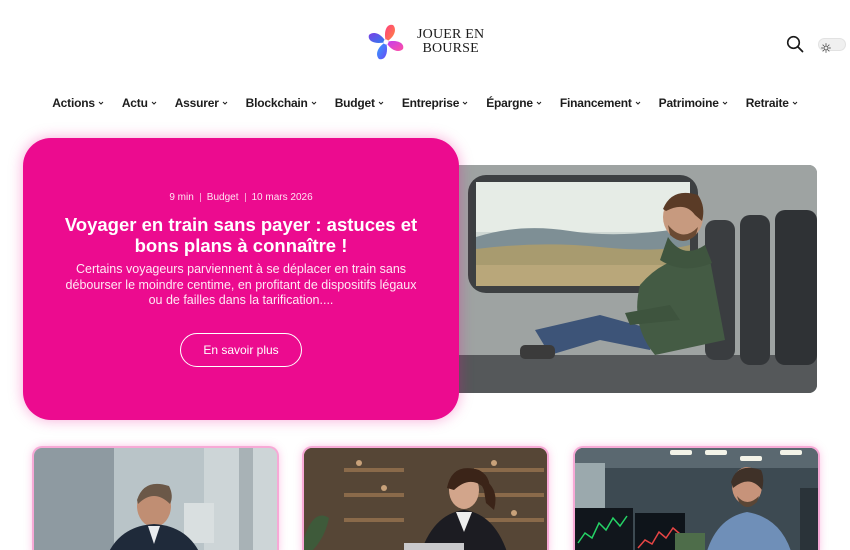 Image resolution: width=850 pixels, height=550 pixels. What do you see at coordinates (688, 103) in the screenshot?
I see `nav-item-label: Patrimoine` at bounding box center [688, 103].